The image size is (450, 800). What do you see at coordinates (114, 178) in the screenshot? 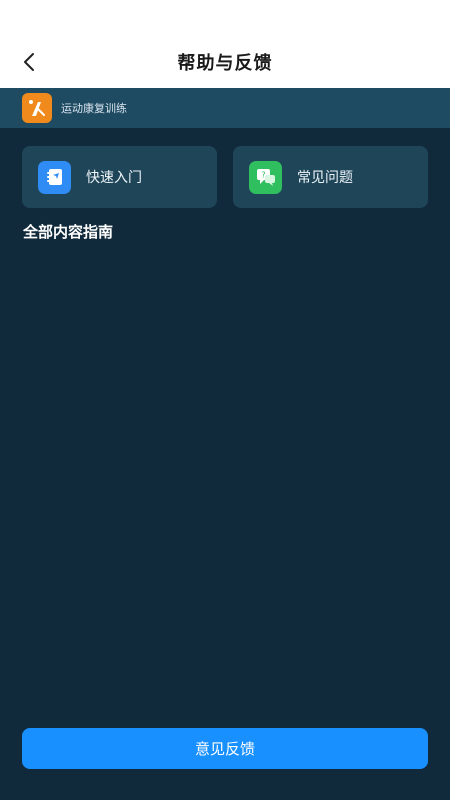
I see `quick-start-label: 快速入门` at bounding box center [114, 178].